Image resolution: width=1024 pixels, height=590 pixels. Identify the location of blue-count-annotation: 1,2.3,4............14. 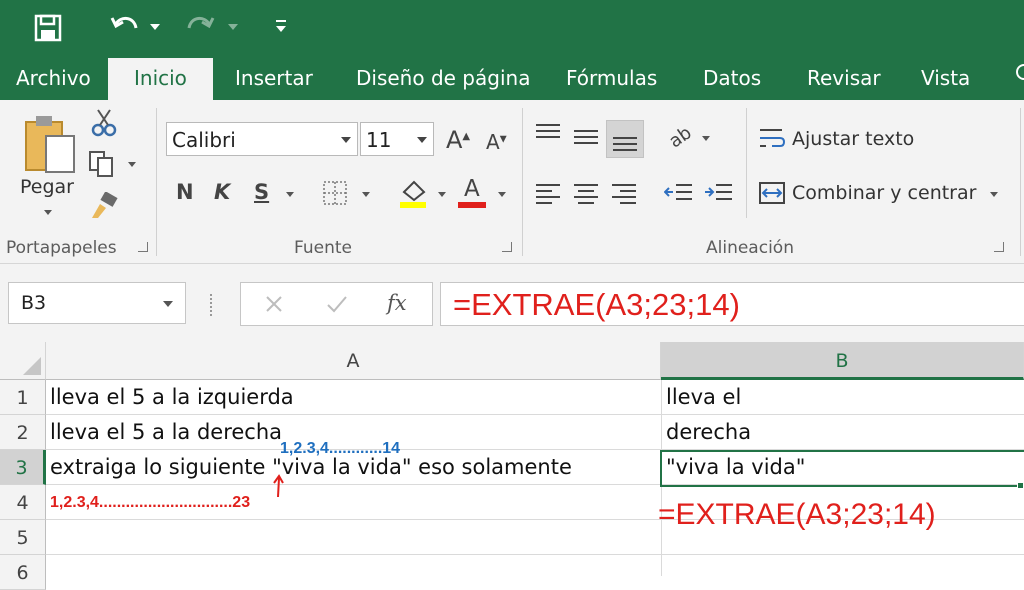
(340, 448).